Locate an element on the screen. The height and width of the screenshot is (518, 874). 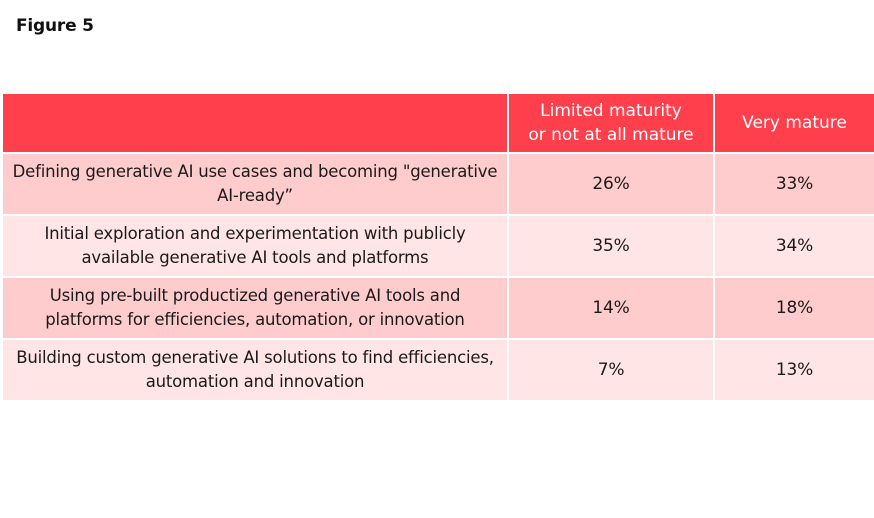
header-limited-line2: or not at all mature is located at coordinates (611, 135).